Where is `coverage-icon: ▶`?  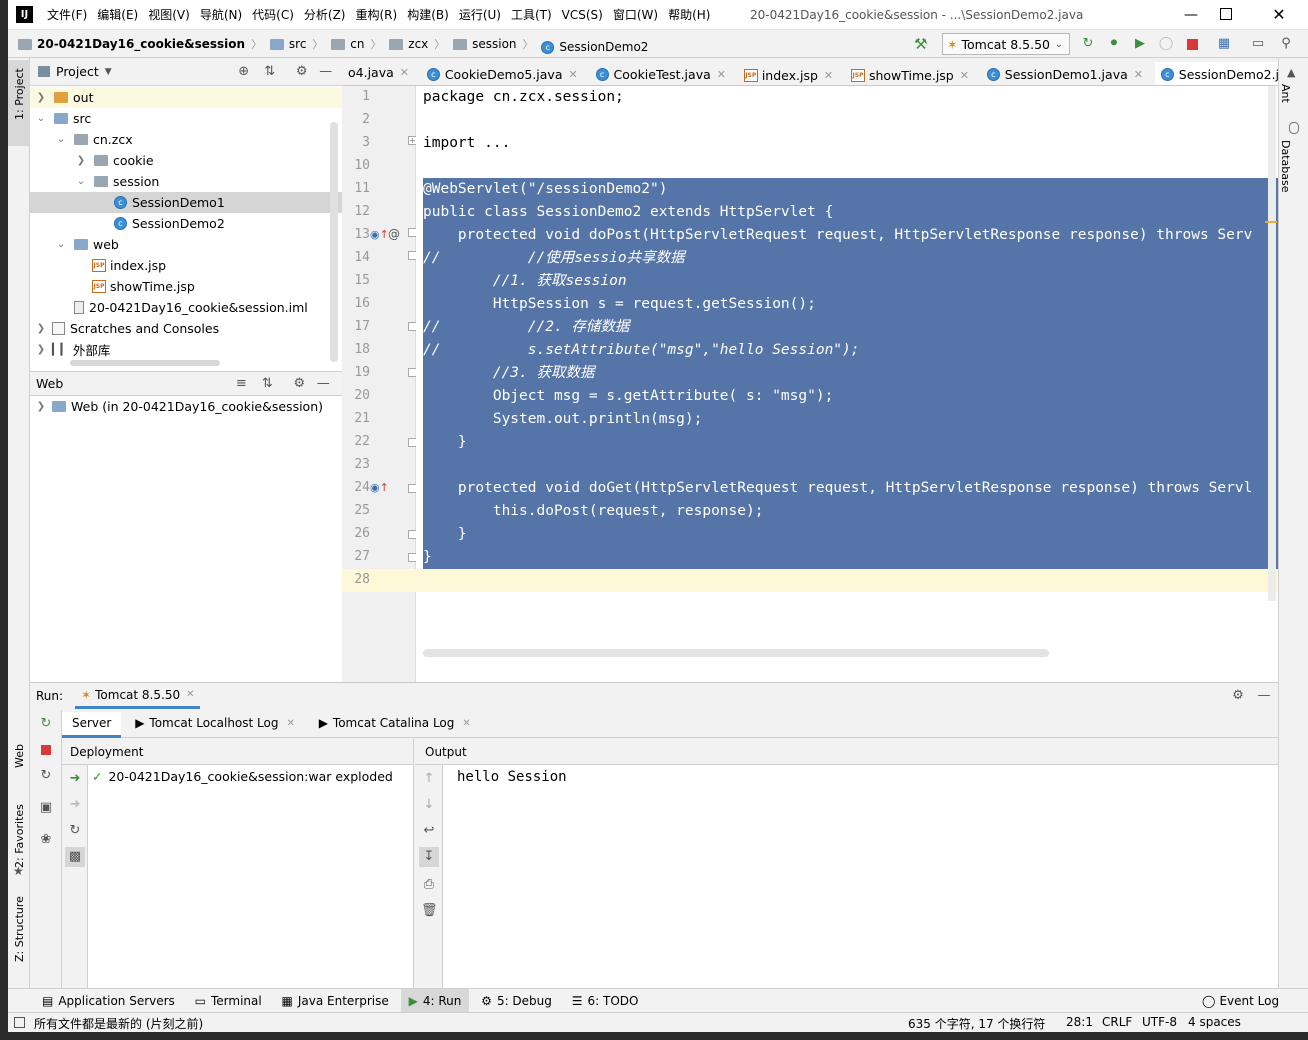 coverage-icon: ▶ is located at coordinates (1140, 44).